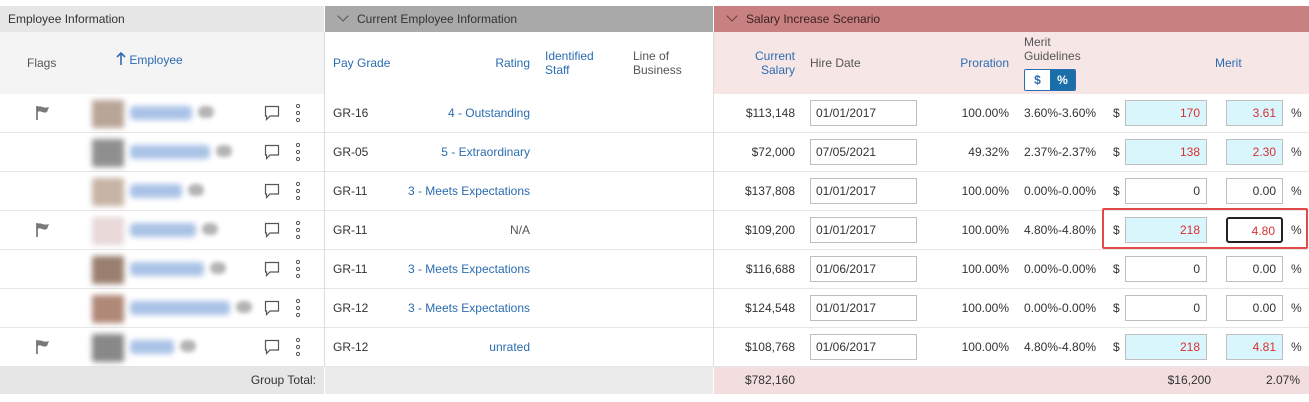 The image size is (1309, 402). Describe the element at coordinates (455, 152) in the screenshot. I see `rating: 5 - Extraordinary` at that location.